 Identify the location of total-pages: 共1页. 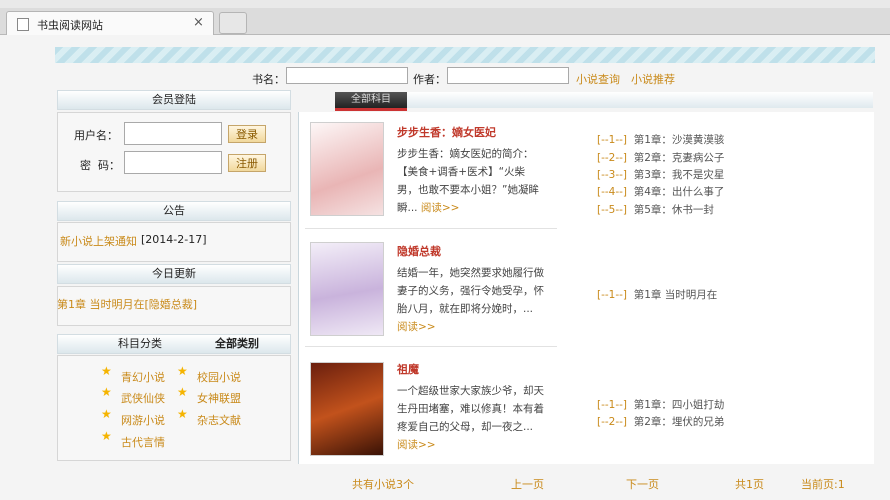
(749, 484).